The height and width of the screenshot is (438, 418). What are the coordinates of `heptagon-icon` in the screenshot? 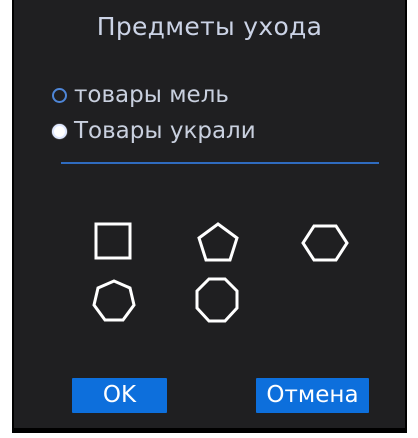 It's located at (114, 301).